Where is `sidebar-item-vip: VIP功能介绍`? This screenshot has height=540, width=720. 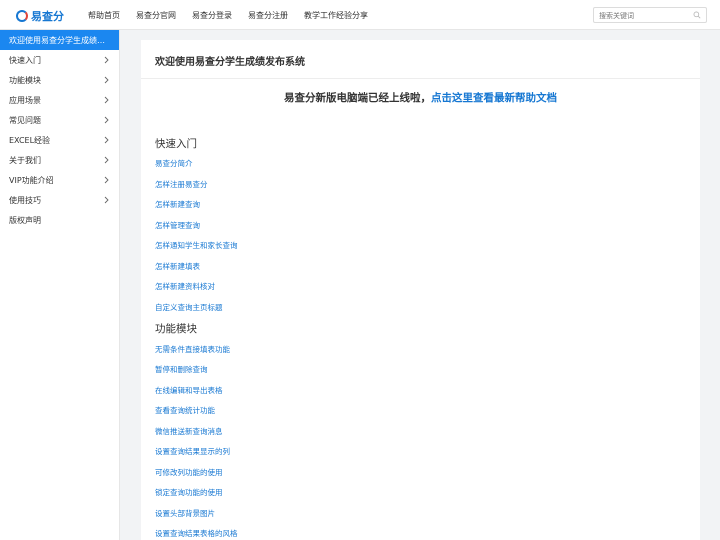
sidebar-item-vip: VIP功能介绍 is located at coordinates (59, 180).